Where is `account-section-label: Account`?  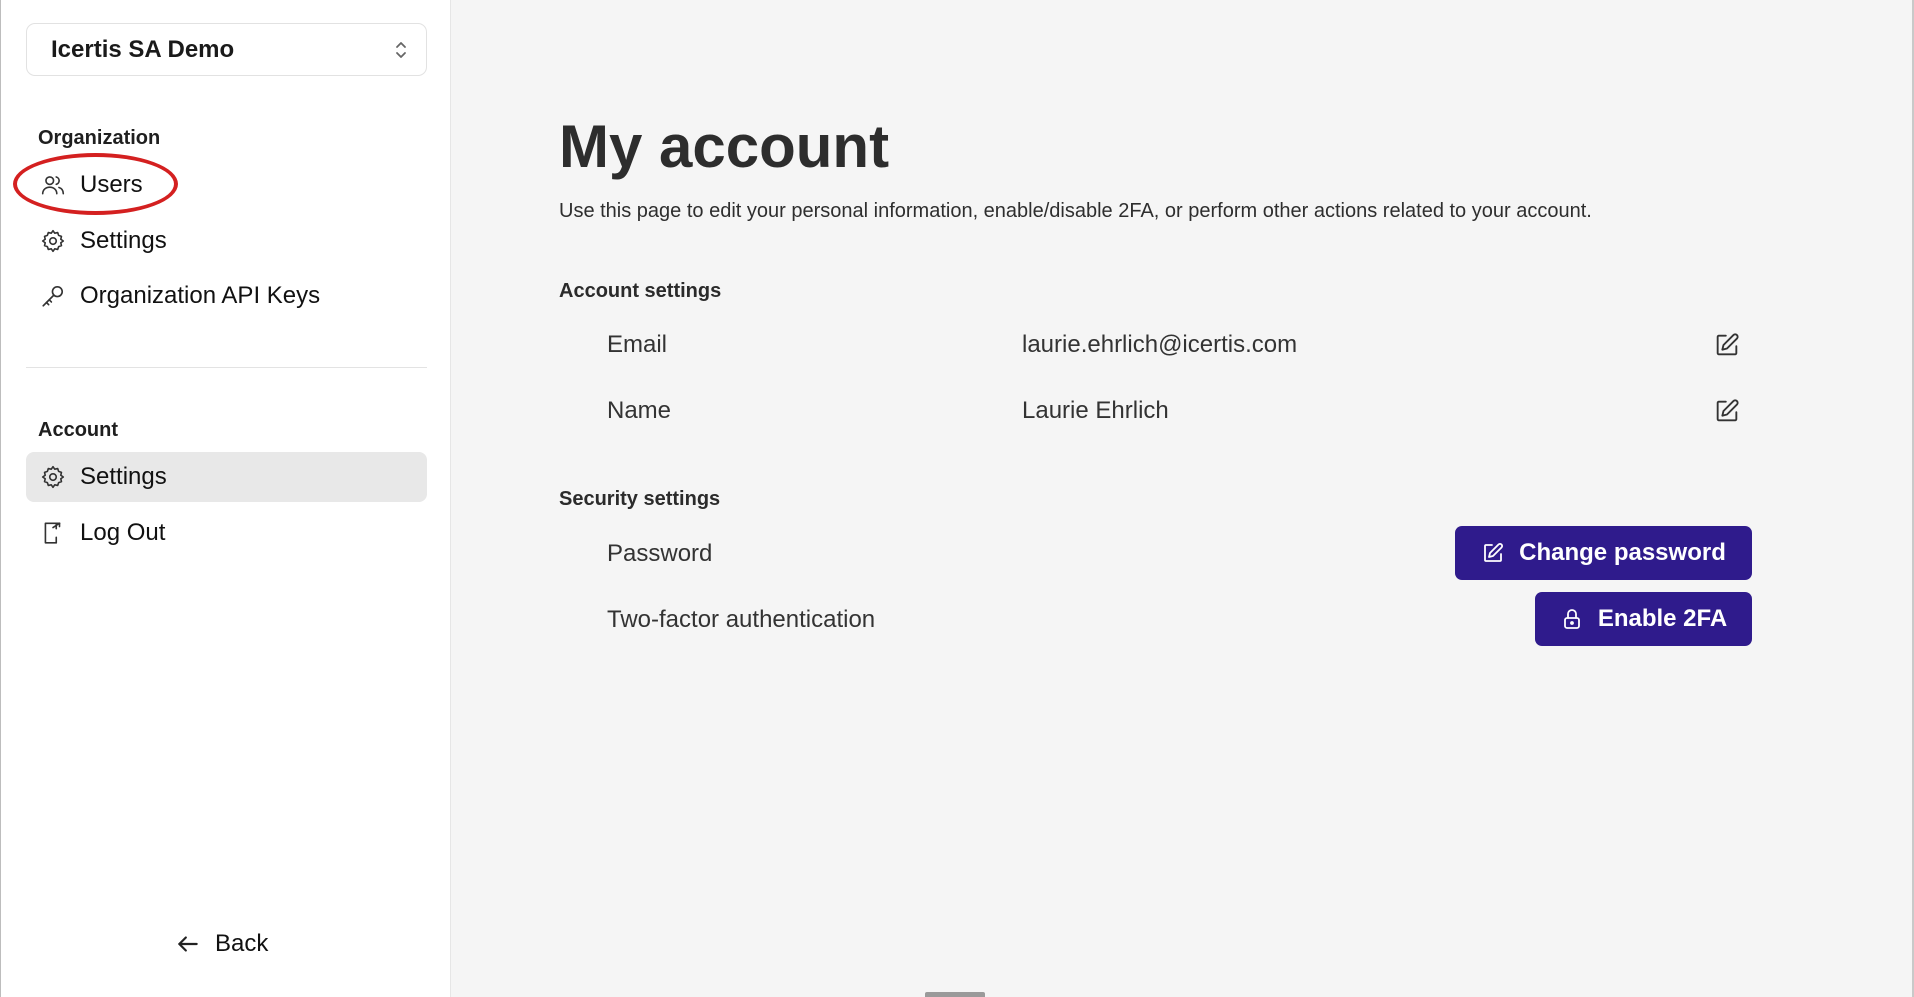 account-section-label: Account is located at coordinates (78, 430).